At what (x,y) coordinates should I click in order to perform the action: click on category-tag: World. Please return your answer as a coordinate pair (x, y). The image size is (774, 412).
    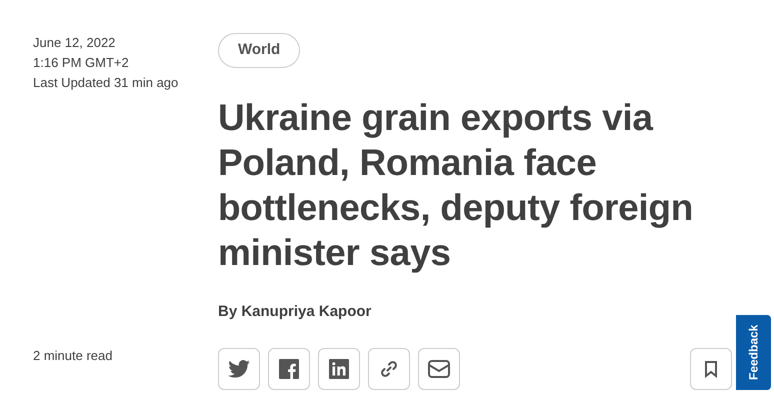
    Looking at the image, I should click on (259, 50).